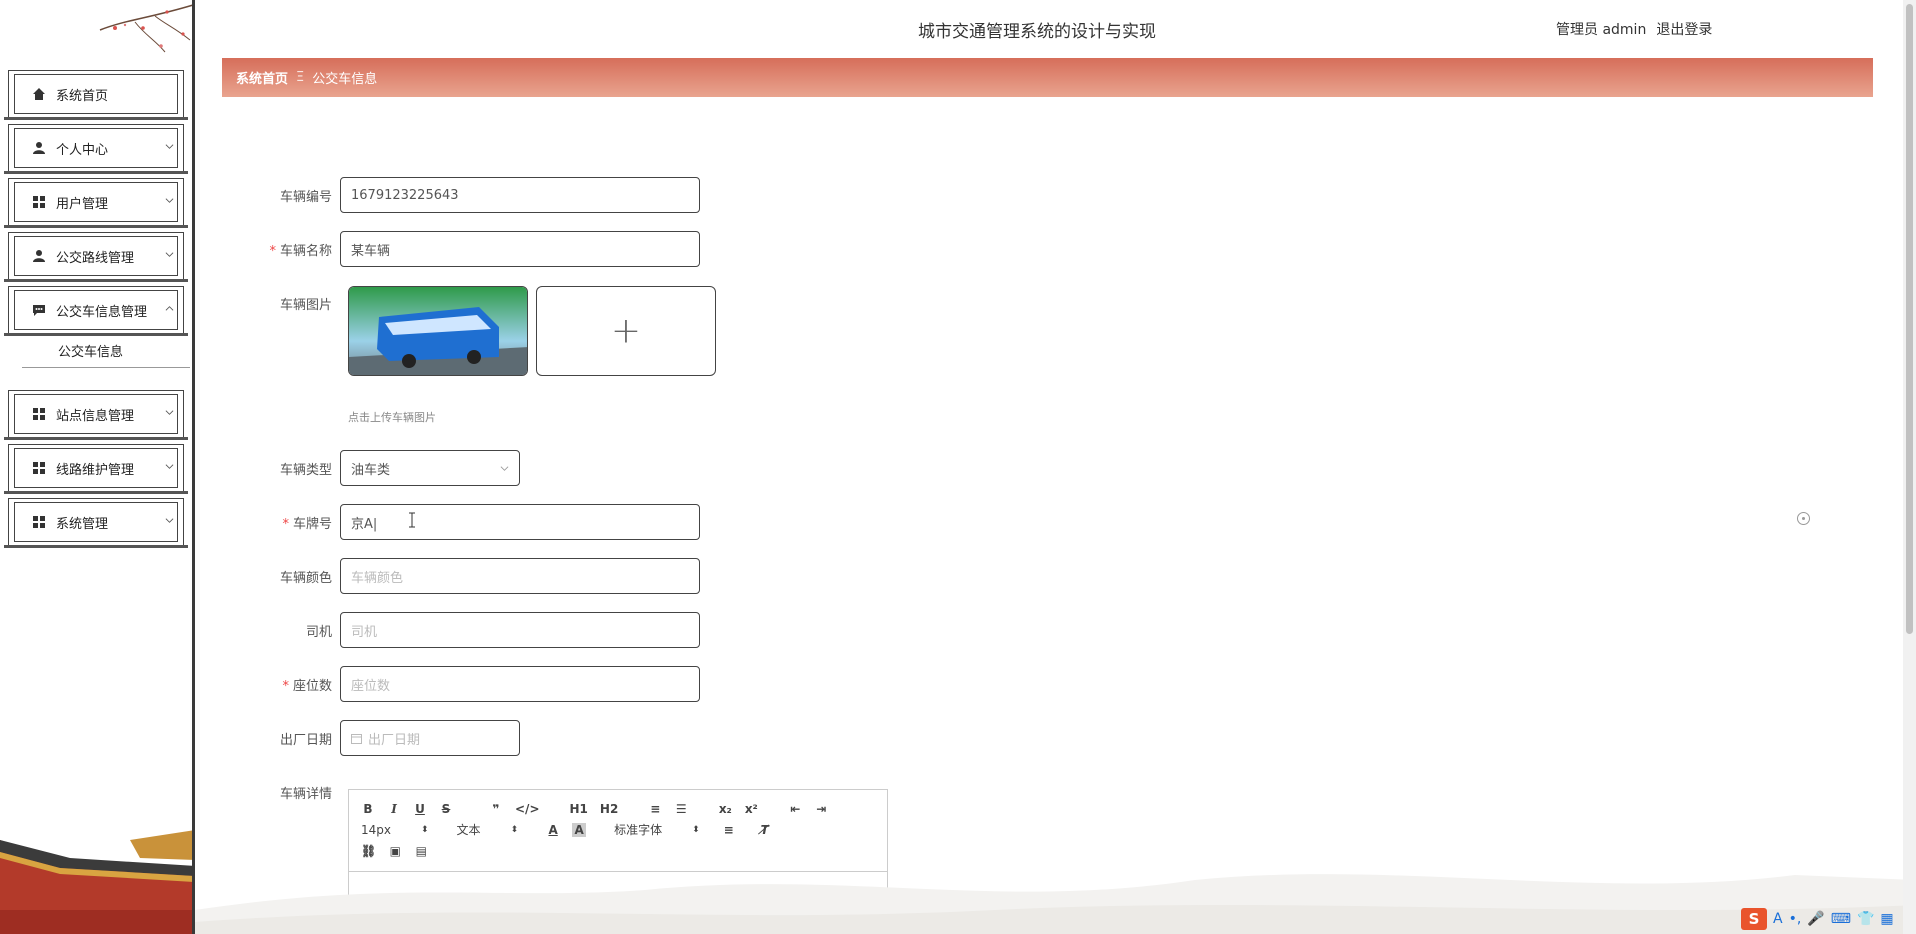  Describe the element at coordinates (82, 204) in the screenshot. I see `sidebar-item-label: 用户管理` at that location.